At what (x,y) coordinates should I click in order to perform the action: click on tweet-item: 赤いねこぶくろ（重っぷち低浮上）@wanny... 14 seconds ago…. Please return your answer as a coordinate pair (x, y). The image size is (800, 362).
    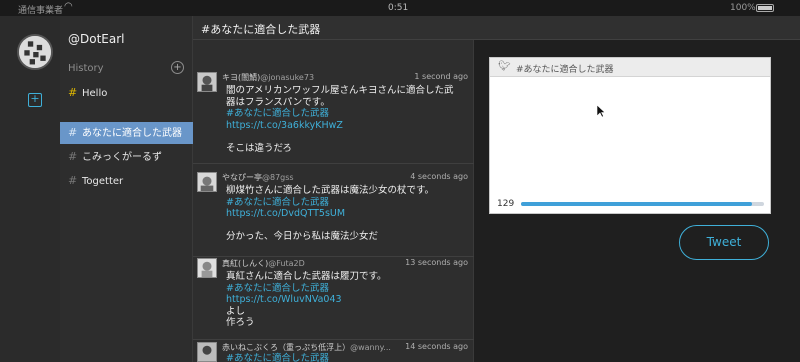
    Looking at the image, I should click on (333, 350).